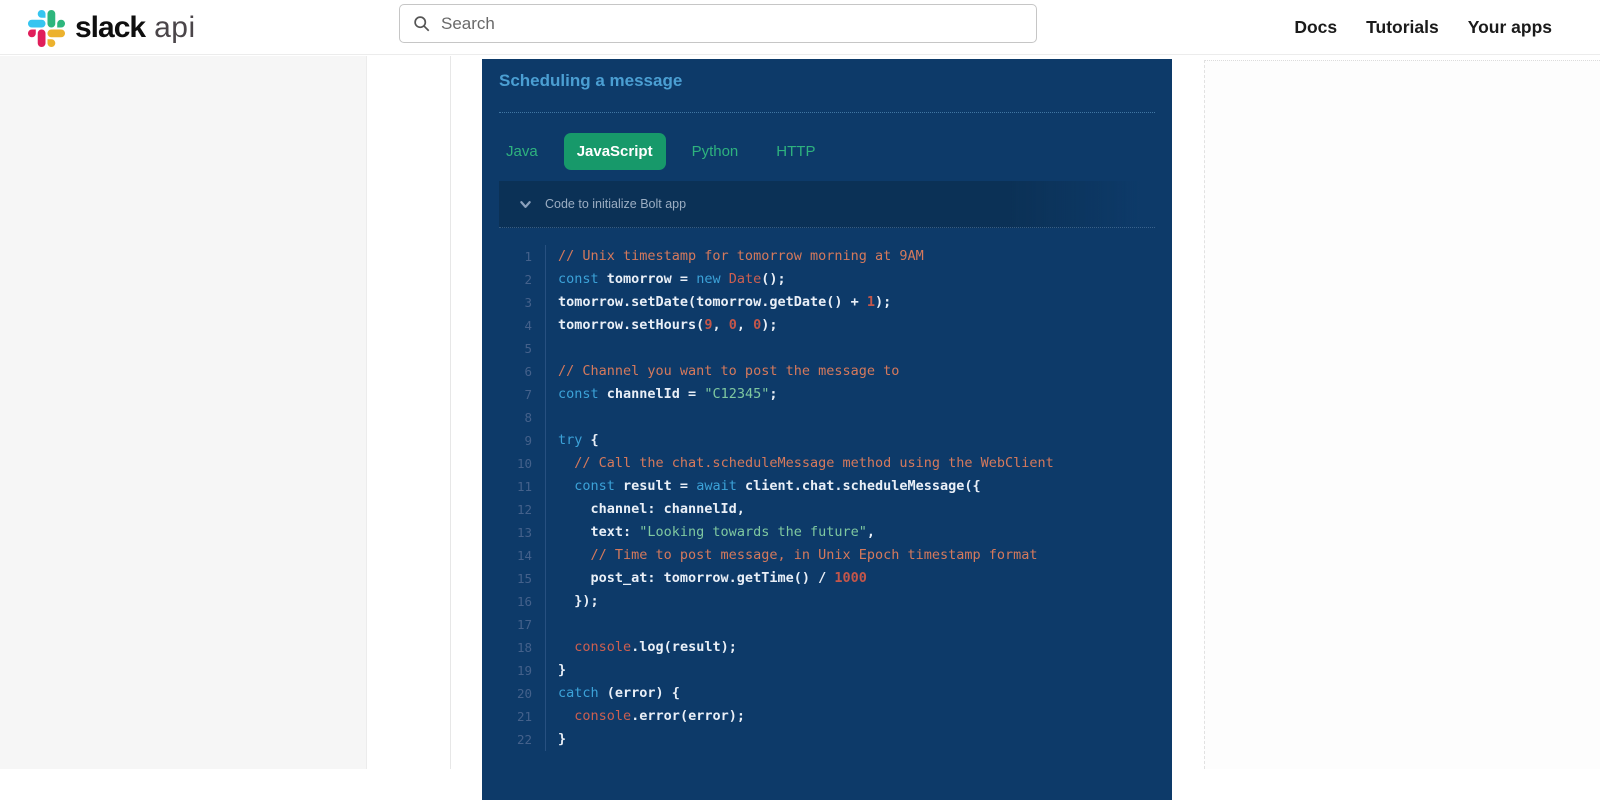  I want to click on line-number: 6, so click(514, 371).